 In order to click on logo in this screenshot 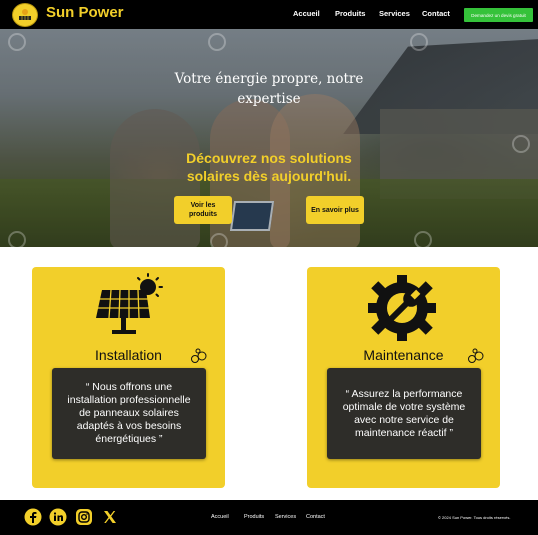, I will do `click(25, 15)`.